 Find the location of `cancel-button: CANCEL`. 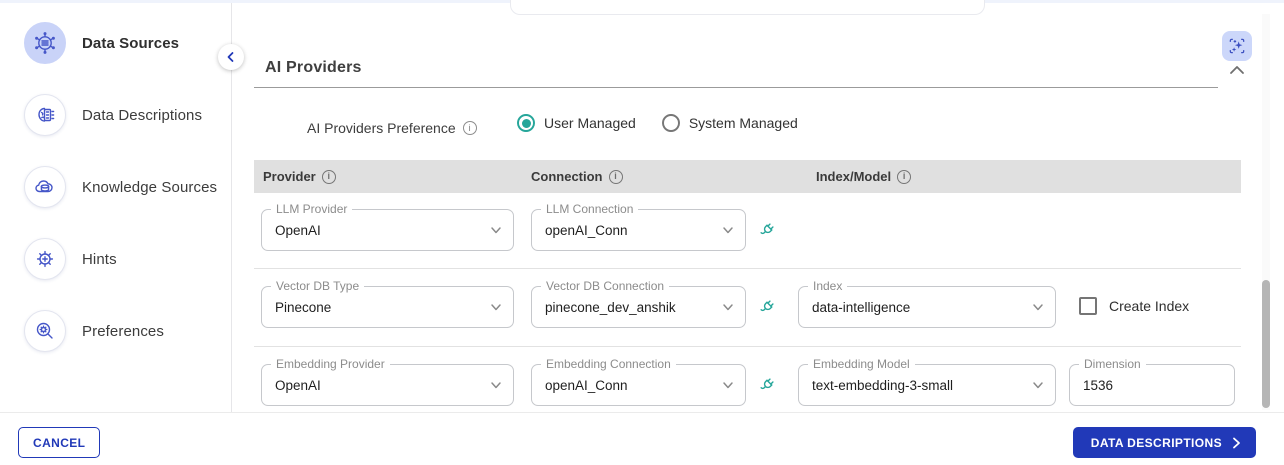

cancel-button: CANCEL is located at coordinates (59, 442).